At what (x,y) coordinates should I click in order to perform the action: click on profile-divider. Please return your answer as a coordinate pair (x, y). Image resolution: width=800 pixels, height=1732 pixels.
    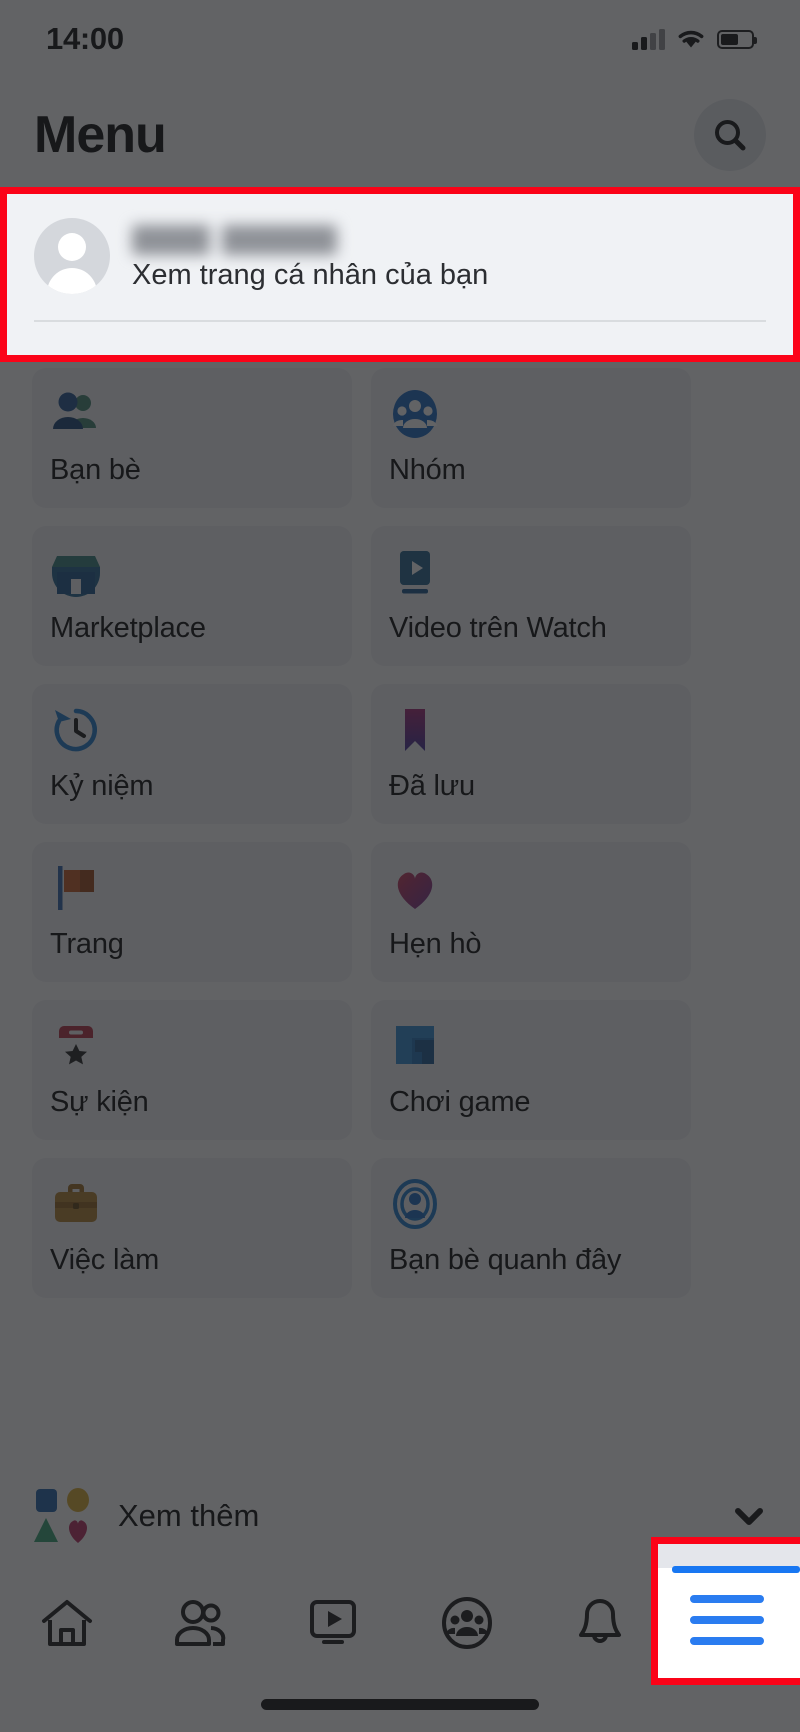
    Looking at the image, I should click on (400, 321).